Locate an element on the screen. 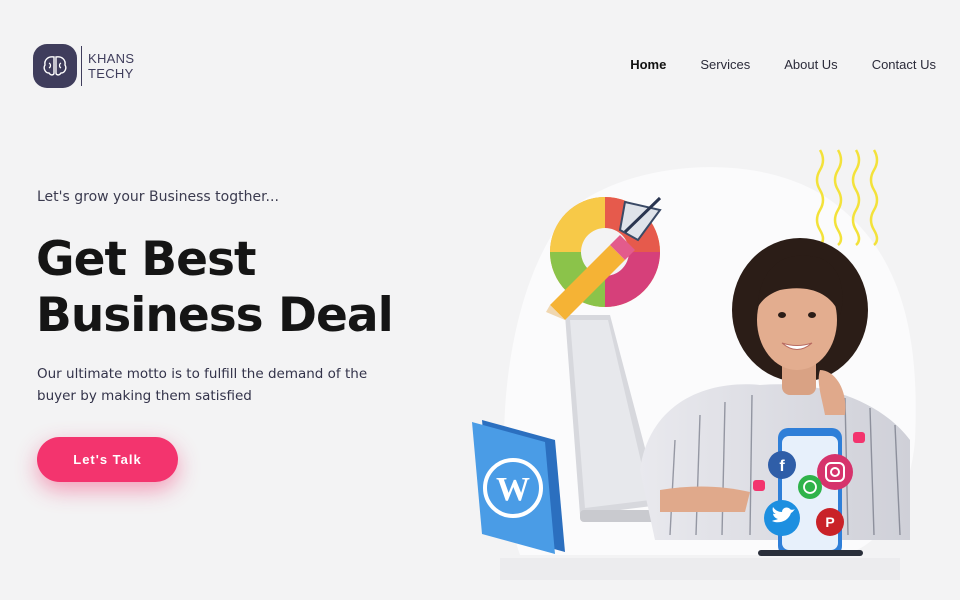 The height and width of the screenshot is (600, 960). facebook-icon: f is located at coordinates (782, 465).